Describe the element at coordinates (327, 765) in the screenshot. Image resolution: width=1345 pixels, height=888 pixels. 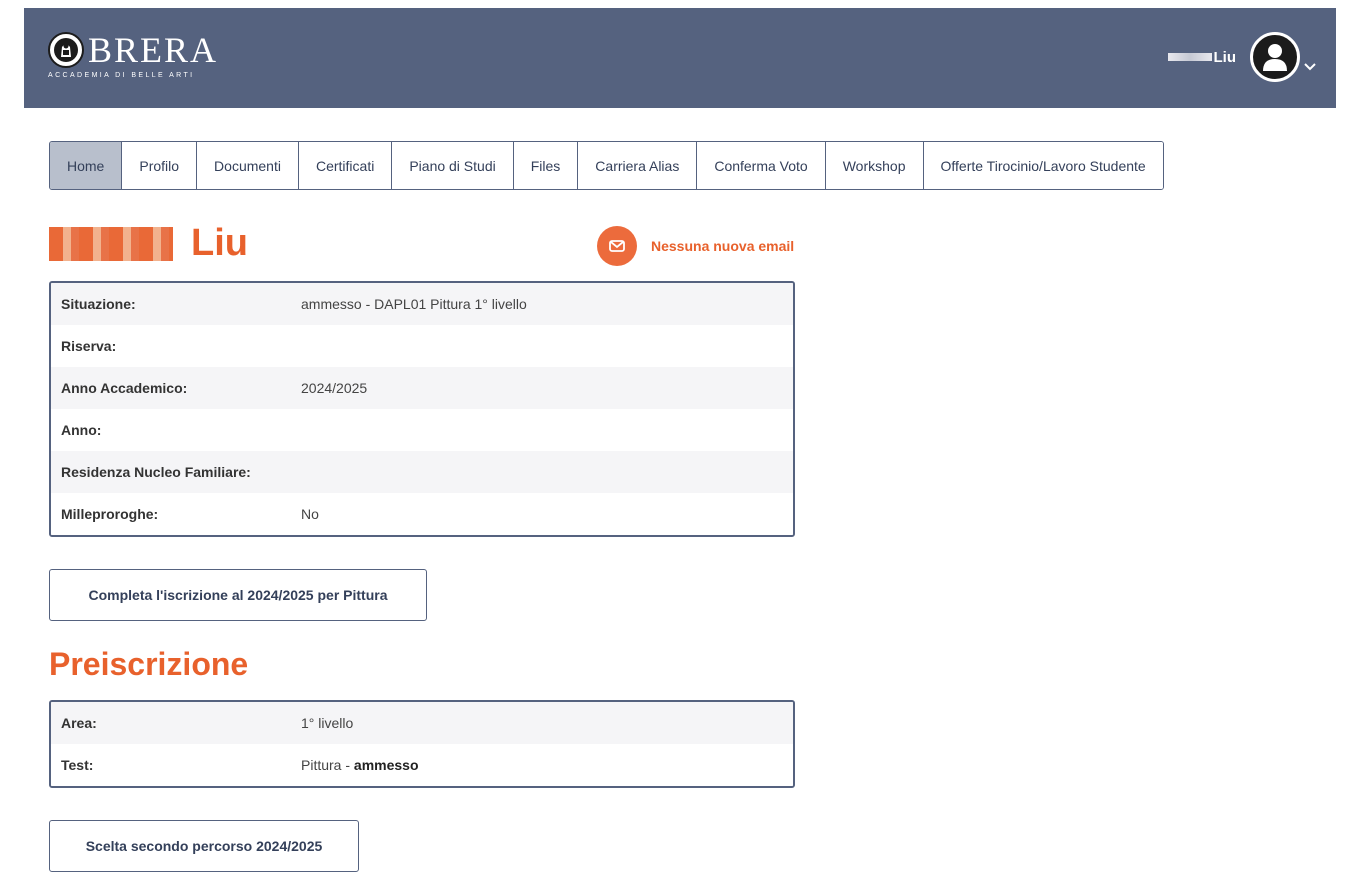
I see `test-subject: Pittura -` at that location.